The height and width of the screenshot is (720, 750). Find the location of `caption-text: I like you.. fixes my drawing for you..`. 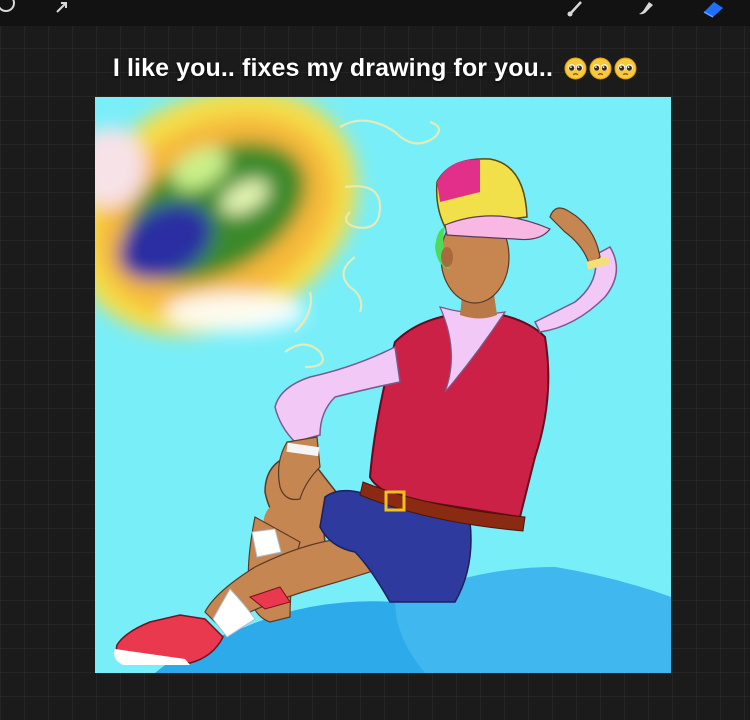

caption-text: I like you.. fixes my drawing for you.. is located at coordinates (333, 68).